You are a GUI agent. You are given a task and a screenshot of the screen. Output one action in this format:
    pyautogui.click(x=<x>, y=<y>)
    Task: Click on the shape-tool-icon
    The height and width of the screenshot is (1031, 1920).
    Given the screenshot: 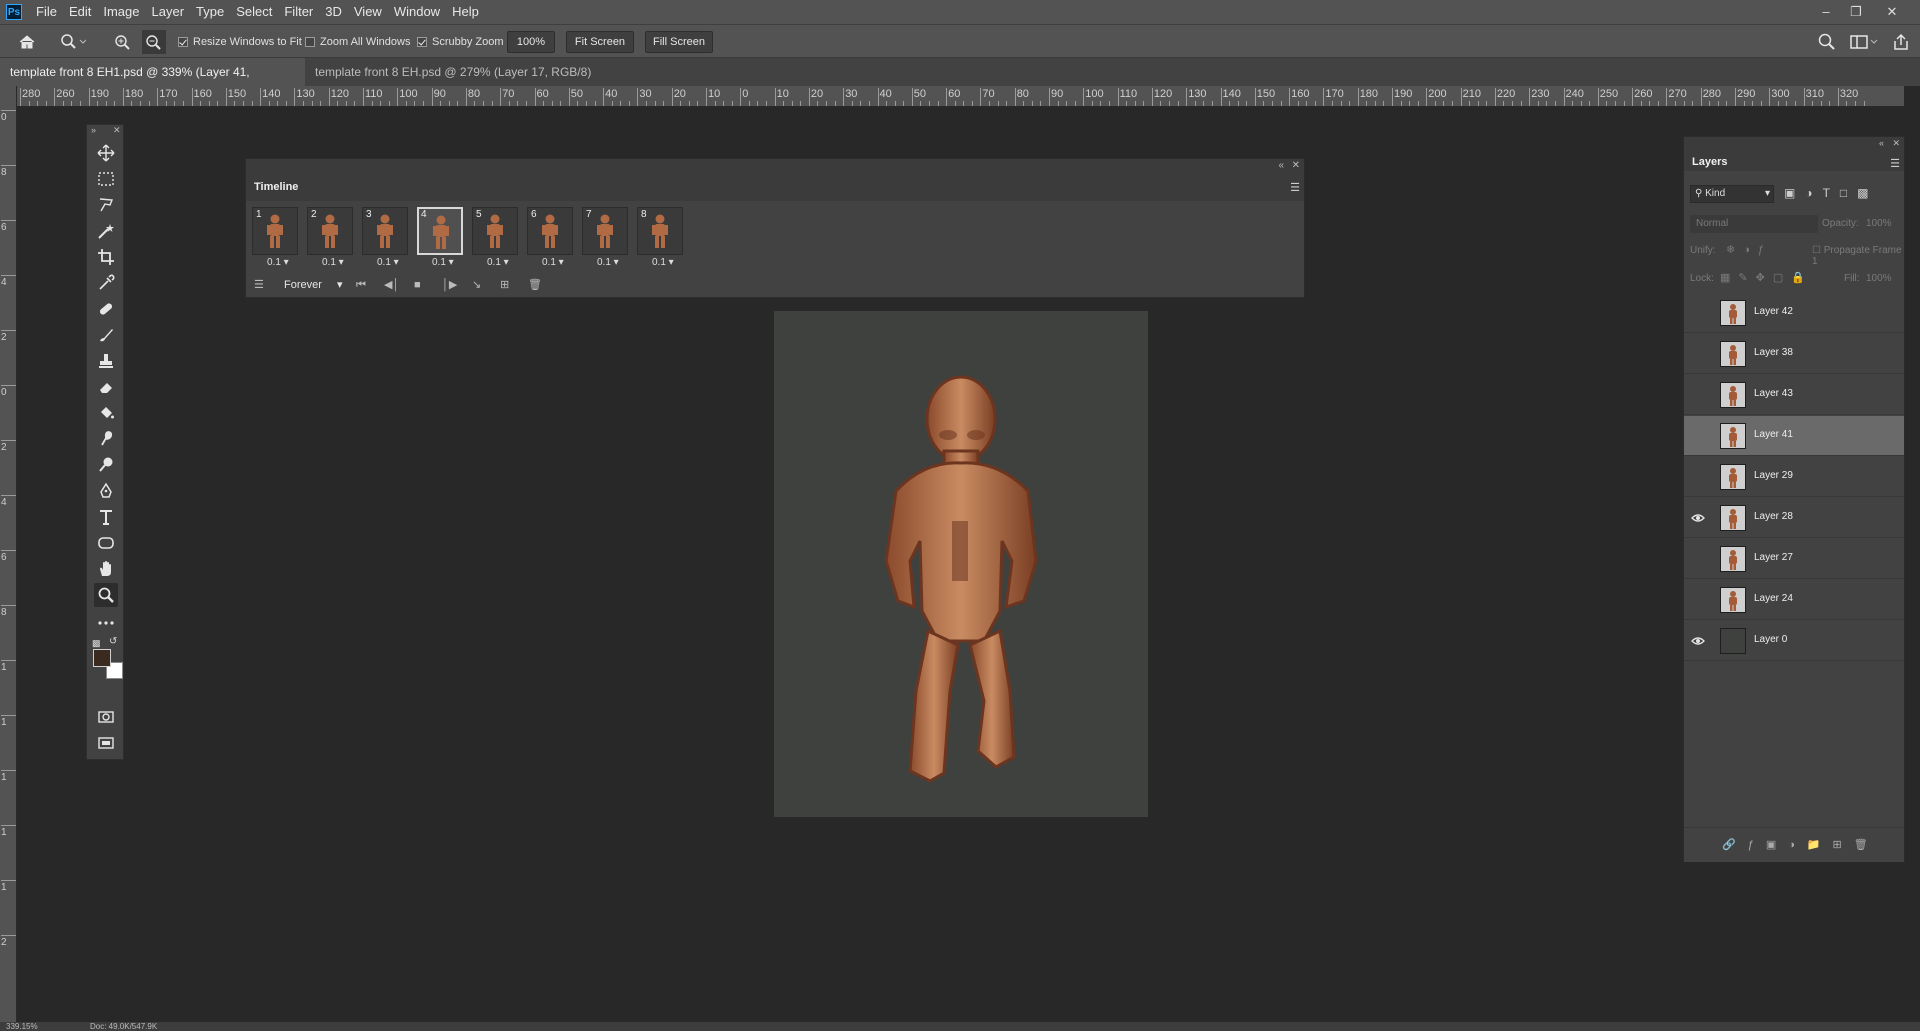 What is the action you would take?
    pyautogui.click(x=106, y=543)
    